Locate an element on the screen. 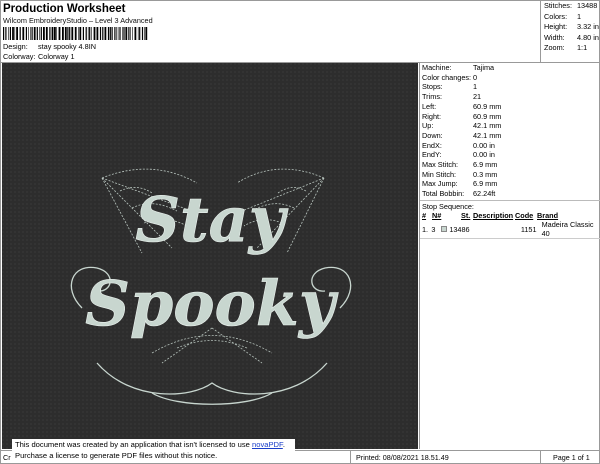 This screenshot has height=464, width=600. word-spooky: Spooky is located at coordinates (212, 303).